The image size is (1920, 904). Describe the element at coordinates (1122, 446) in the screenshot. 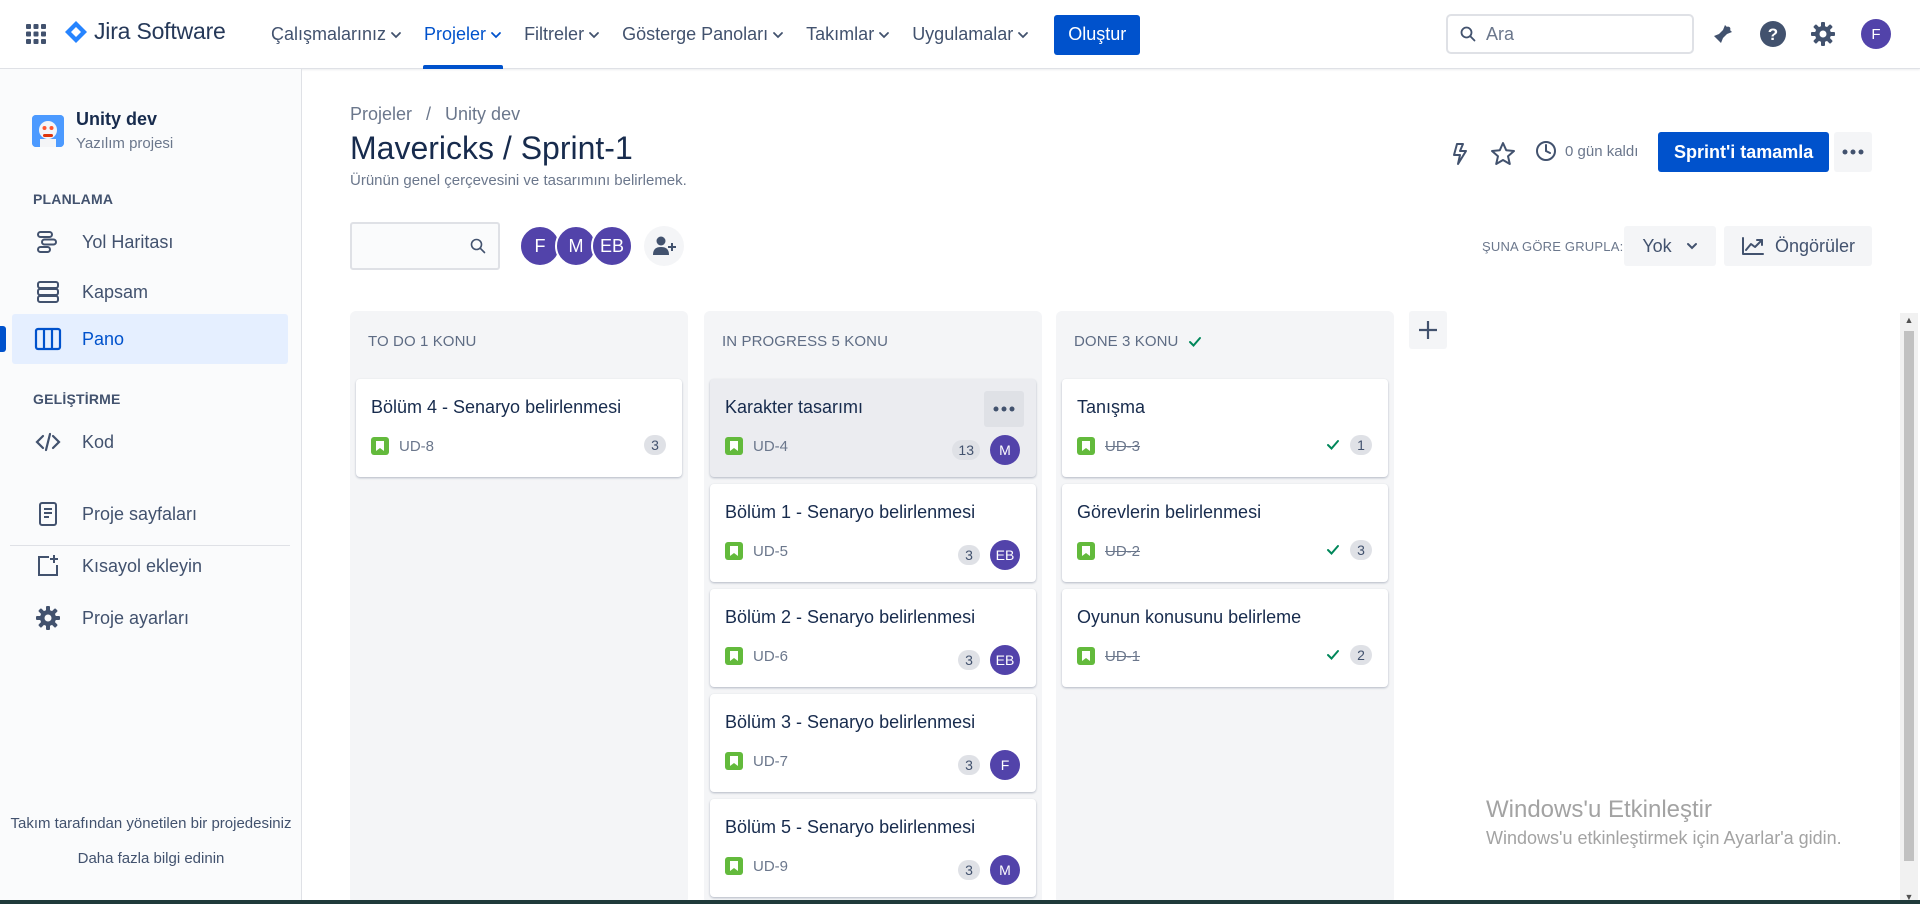

I see `issue-key: UD-3` at that location.